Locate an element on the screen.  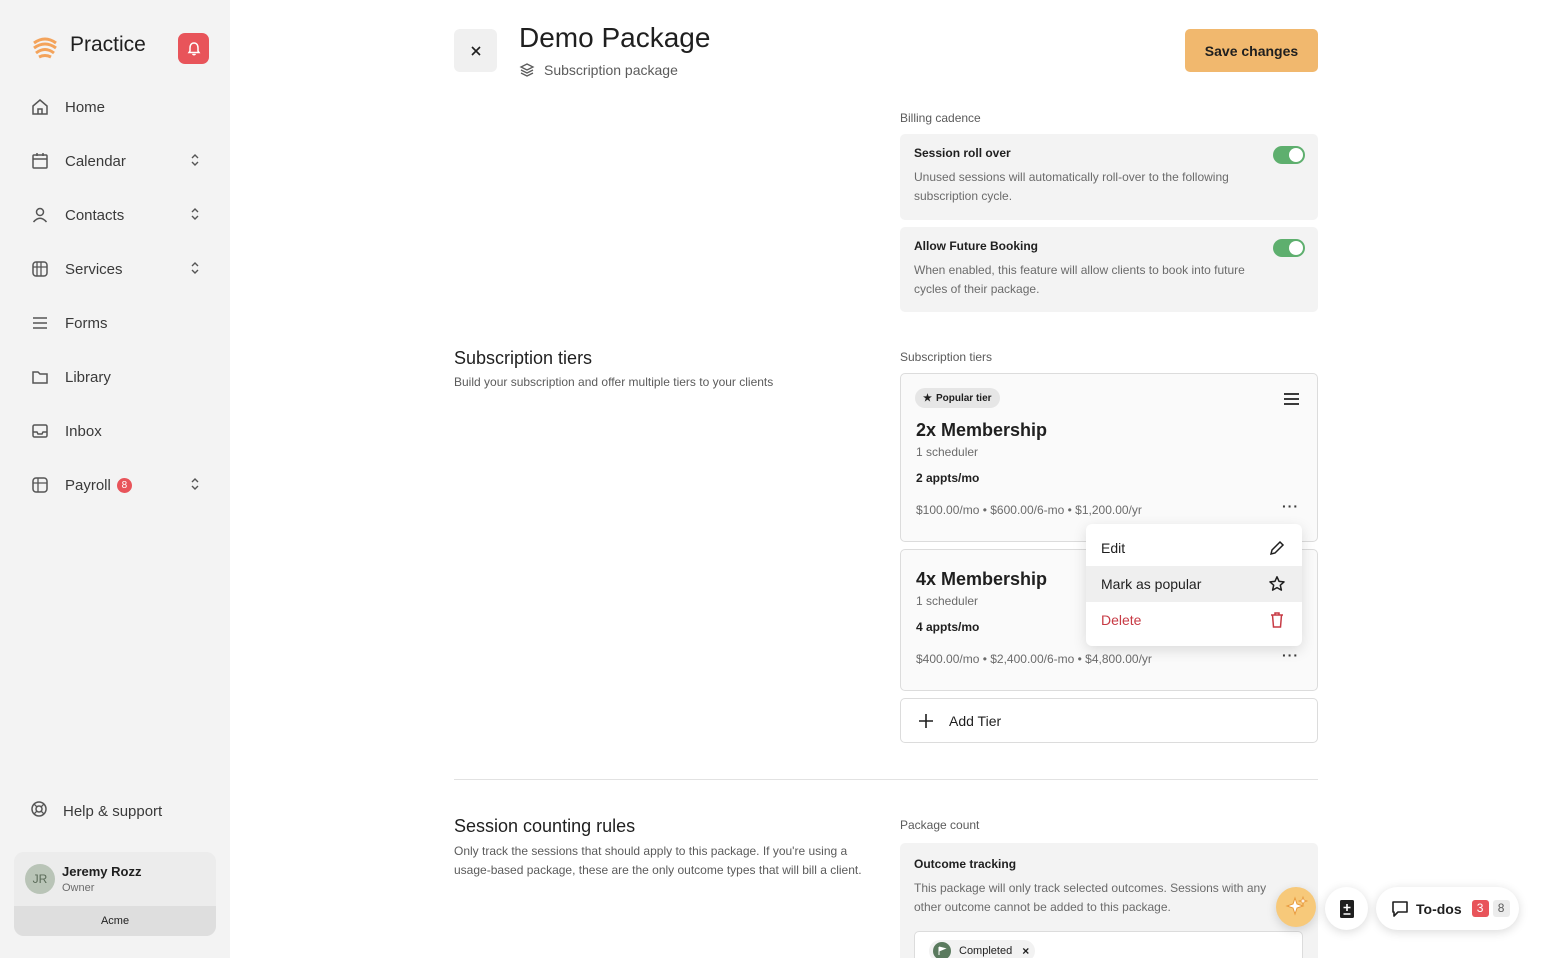
sidebar-item-calendar: Calendar is located at coordinates (115, 161).